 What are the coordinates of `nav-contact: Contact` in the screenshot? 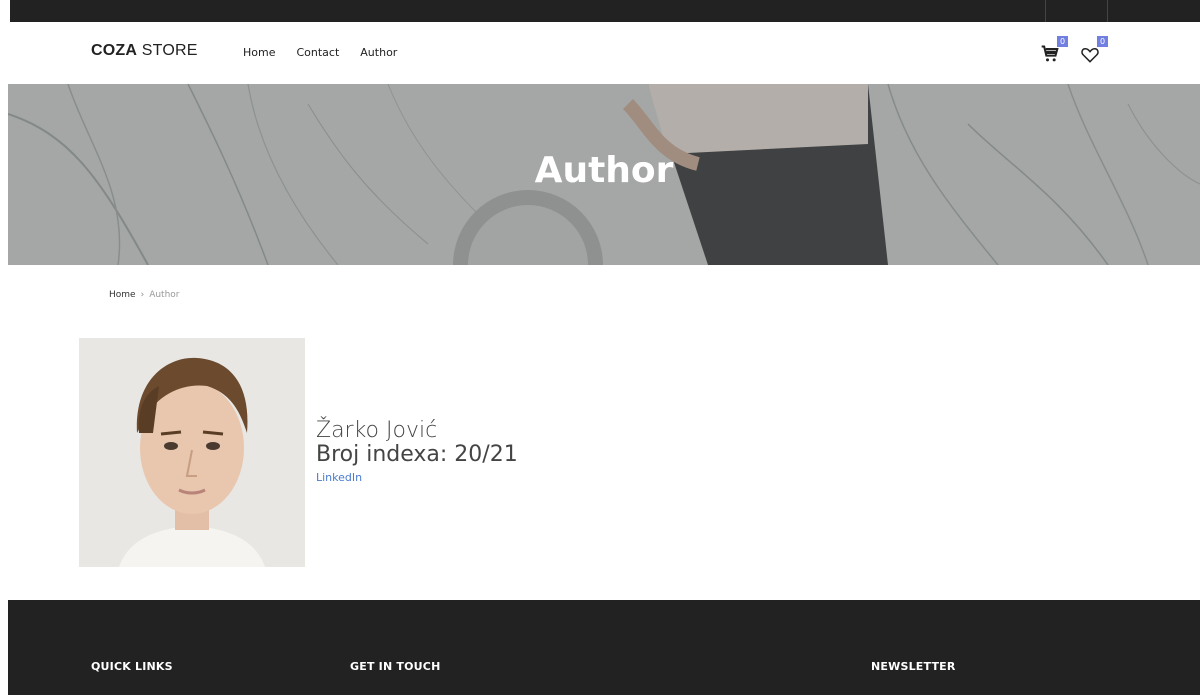 It's located at (317, 52).